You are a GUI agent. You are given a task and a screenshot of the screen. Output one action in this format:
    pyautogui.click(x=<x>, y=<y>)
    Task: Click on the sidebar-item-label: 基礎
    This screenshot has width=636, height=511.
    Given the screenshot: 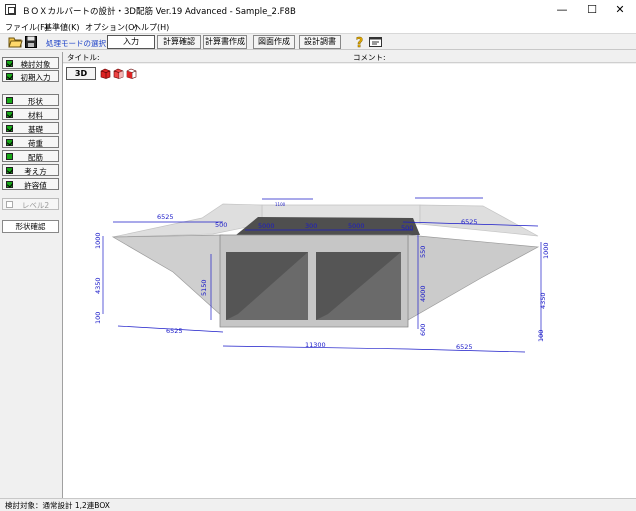 What is the action you would take?
    pyautogui.click(x=35, y=129)
    